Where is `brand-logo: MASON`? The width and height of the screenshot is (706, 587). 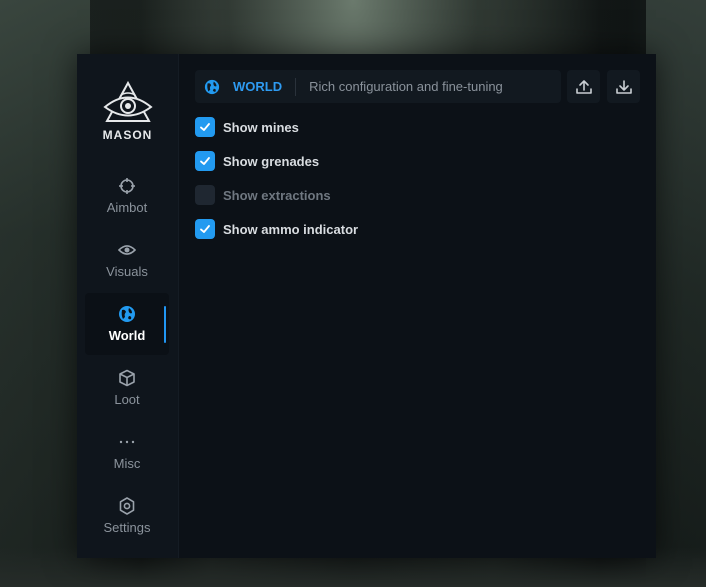
brand-logo: MASON is located at coordinates (127, 111).